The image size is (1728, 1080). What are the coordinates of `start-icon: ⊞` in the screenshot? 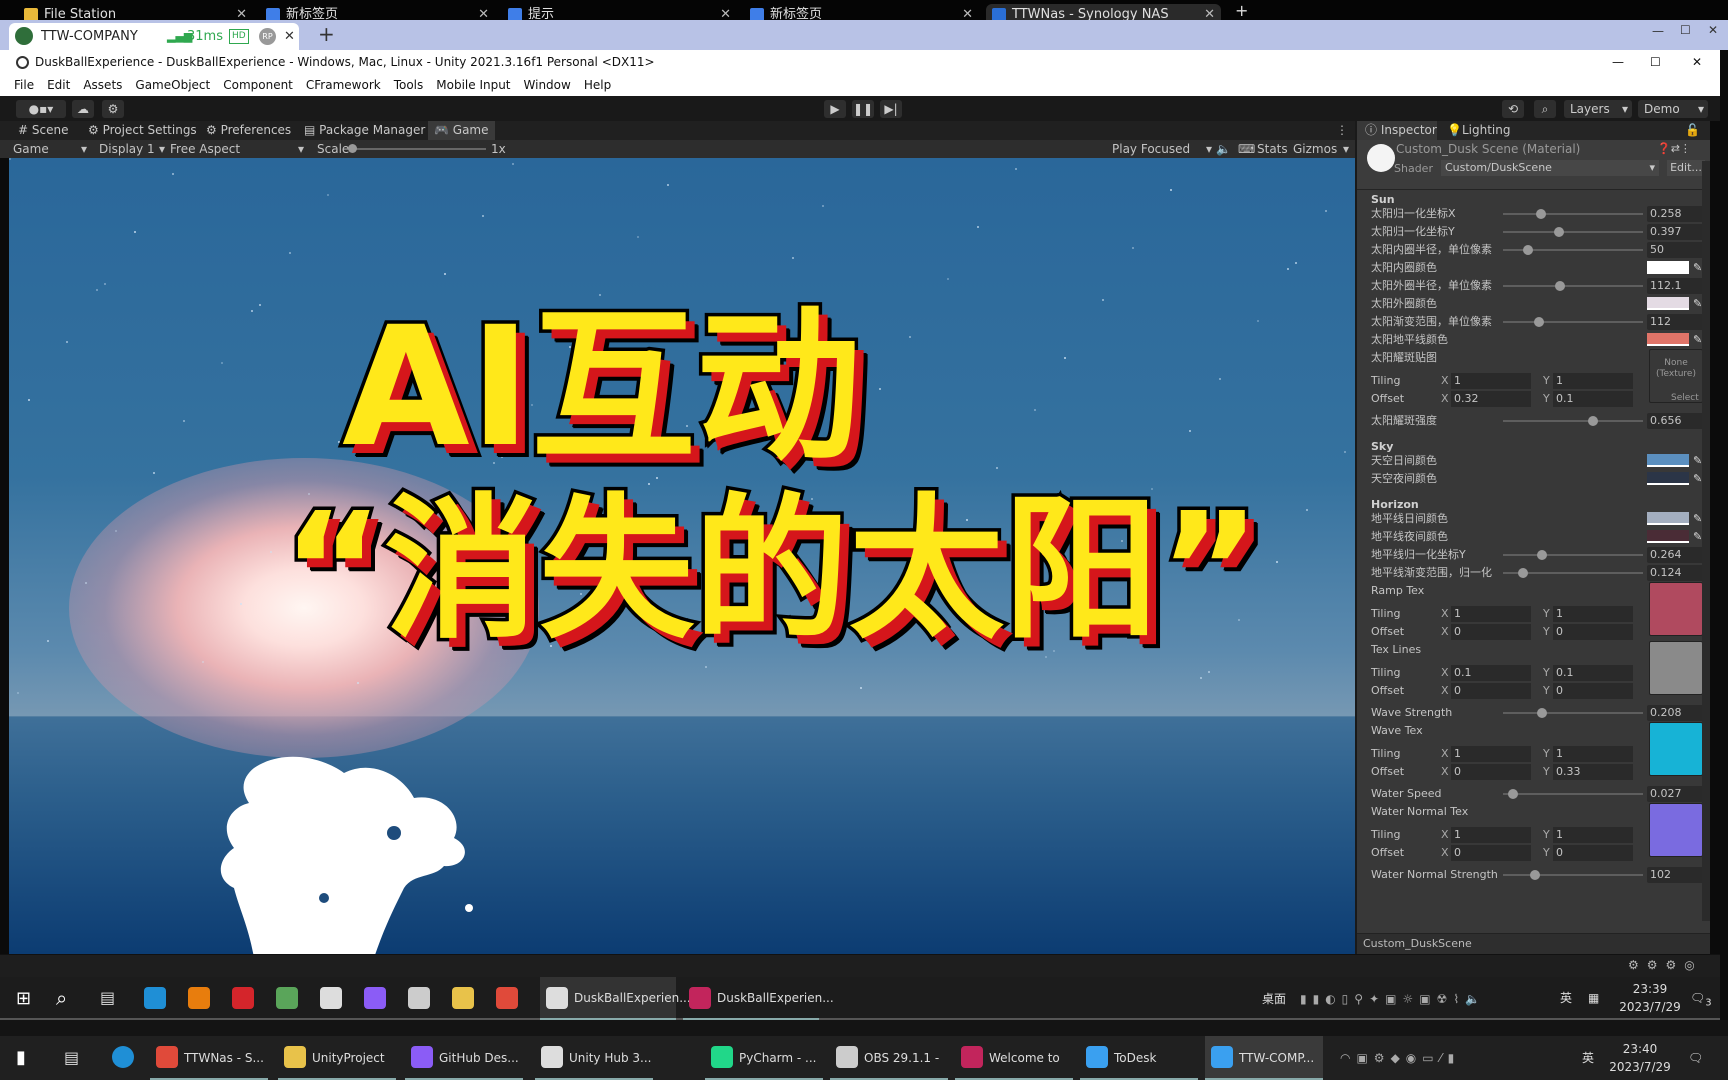 It's located at (23, 998).